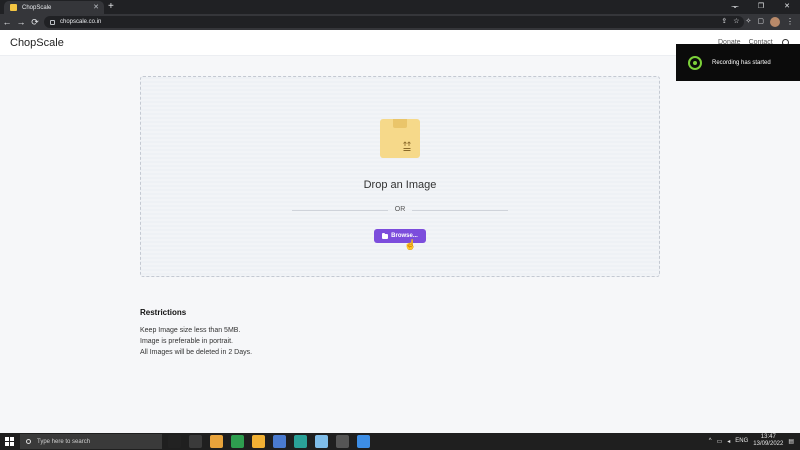  I want to click on windows-start-icon, so click(9, 441).